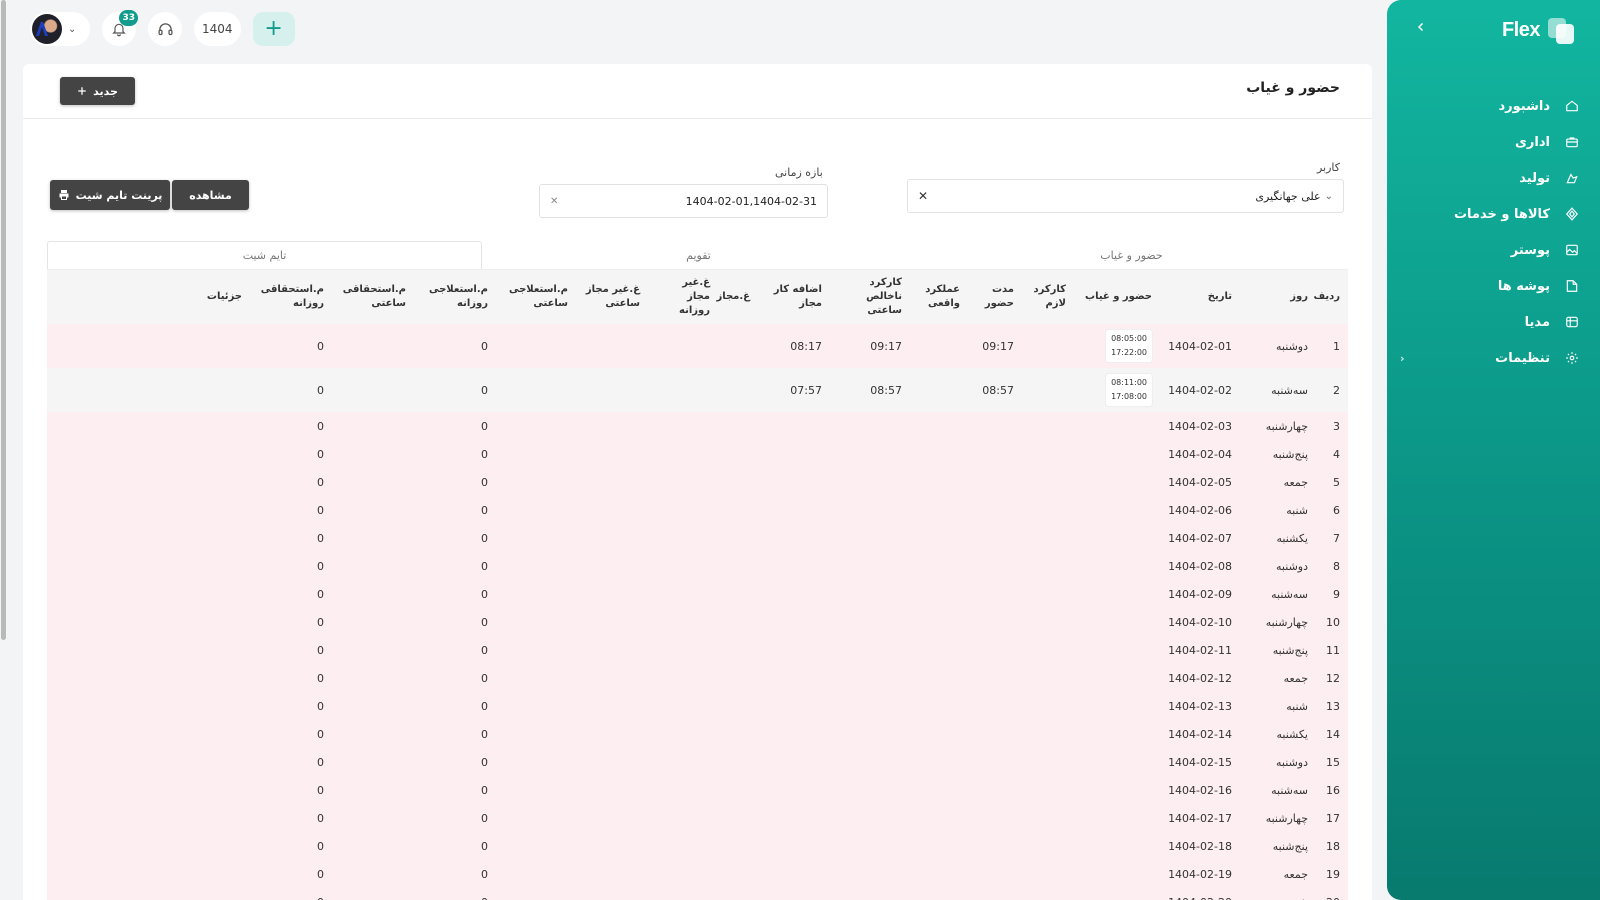  What do you see at coordinates (455, 296) in the screenshot?
I see `column-header: م.استعلاجی روزانه` at bounding box center [455, 296].